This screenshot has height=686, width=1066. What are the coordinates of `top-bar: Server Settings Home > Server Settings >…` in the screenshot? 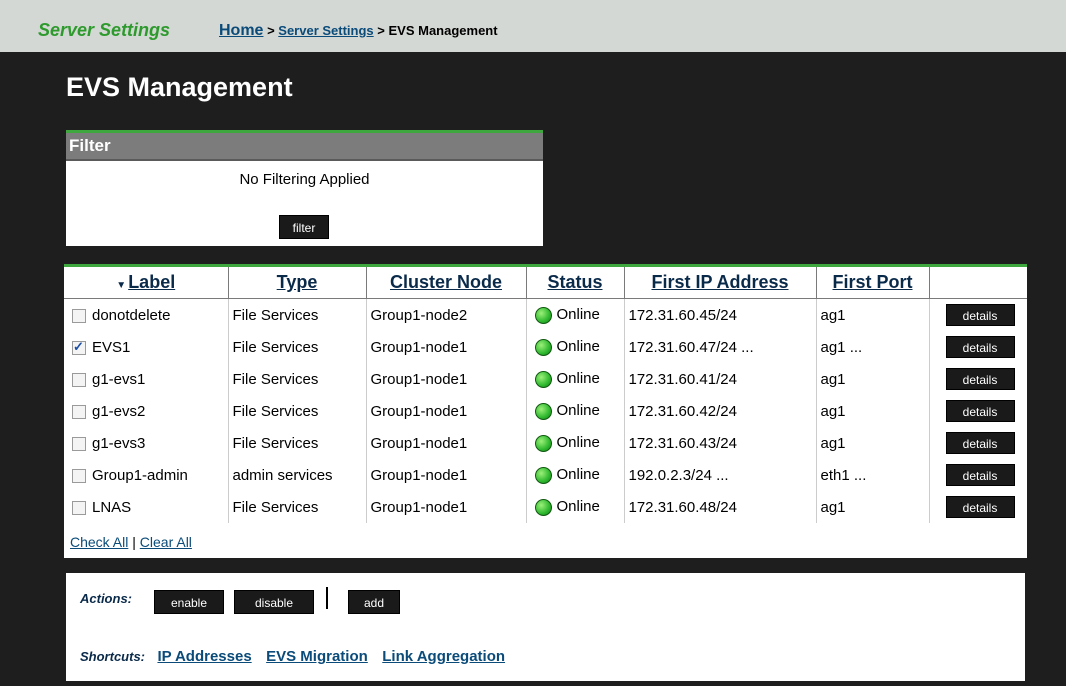 It's located at (533, 26).